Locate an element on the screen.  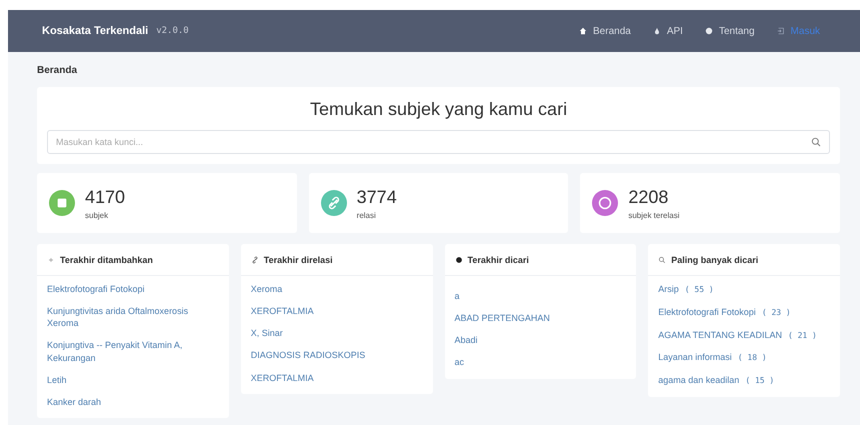
subject-link: agama dan keadilan ( 15 ) is located at coordinates (744, 380).